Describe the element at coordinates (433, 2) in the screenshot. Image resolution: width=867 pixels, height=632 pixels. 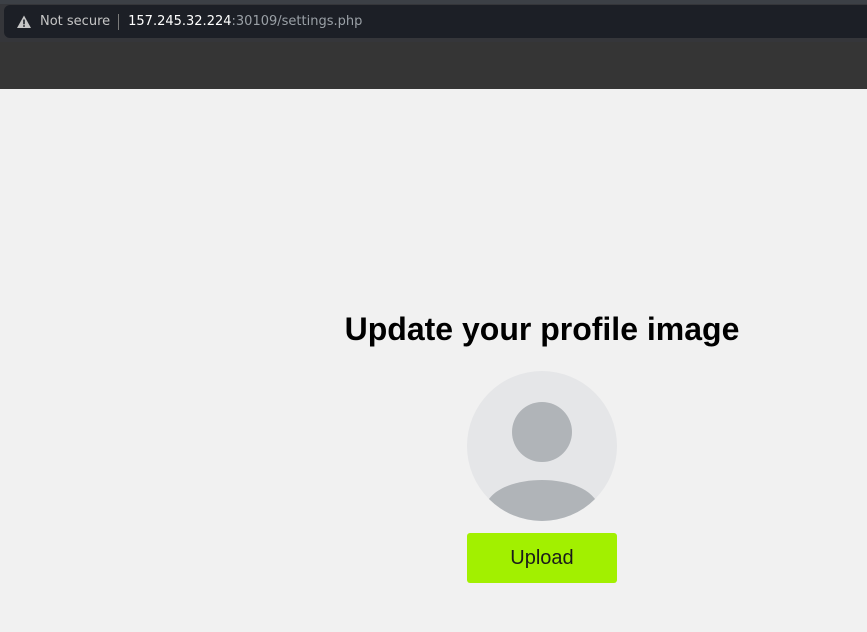
I see `window-top-strip` at that location.